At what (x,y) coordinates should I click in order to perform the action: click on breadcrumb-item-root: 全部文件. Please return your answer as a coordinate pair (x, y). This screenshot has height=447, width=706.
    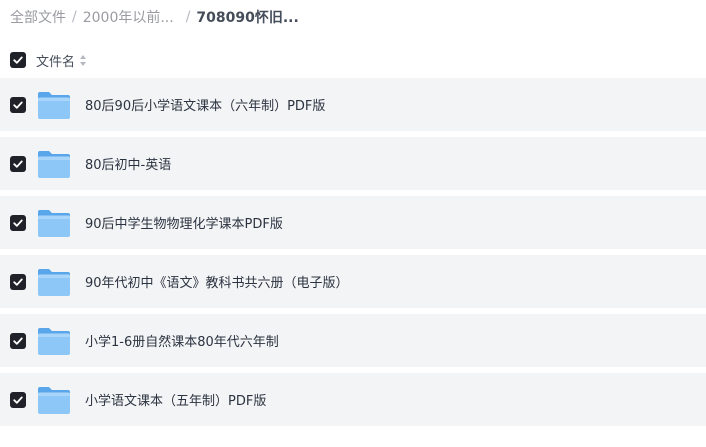
    Looking at the image, I should click on (38, 17).